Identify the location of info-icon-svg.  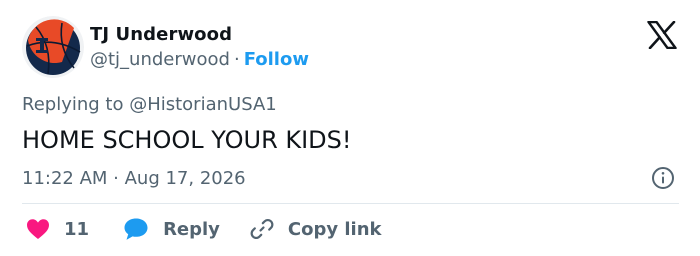
(663, 178).